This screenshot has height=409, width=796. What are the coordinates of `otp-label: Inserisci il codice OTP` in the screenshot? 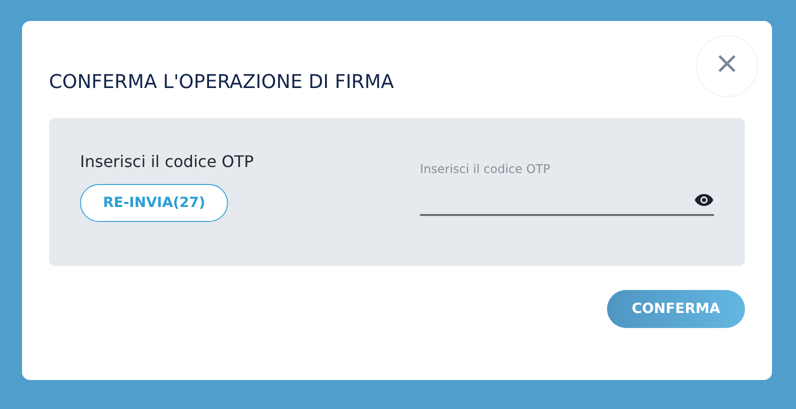 It's located at (167, 161).